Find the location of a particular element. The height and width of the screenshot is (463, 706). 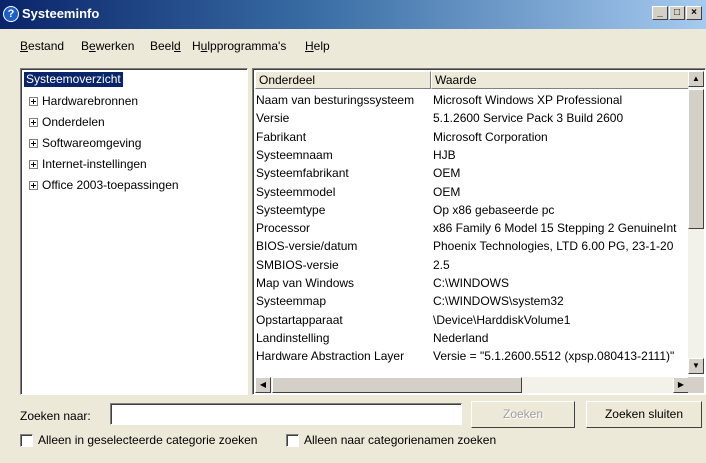

search-label: Zoeken naar: is located at coordinates (55, 416).